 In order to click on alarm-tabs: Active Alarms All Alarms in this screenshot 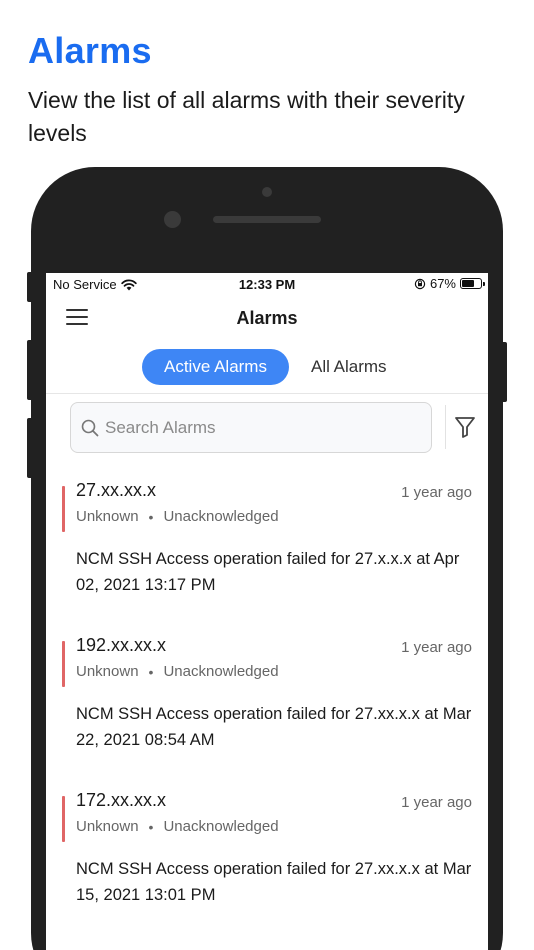, I will do `click(275, 367)`.